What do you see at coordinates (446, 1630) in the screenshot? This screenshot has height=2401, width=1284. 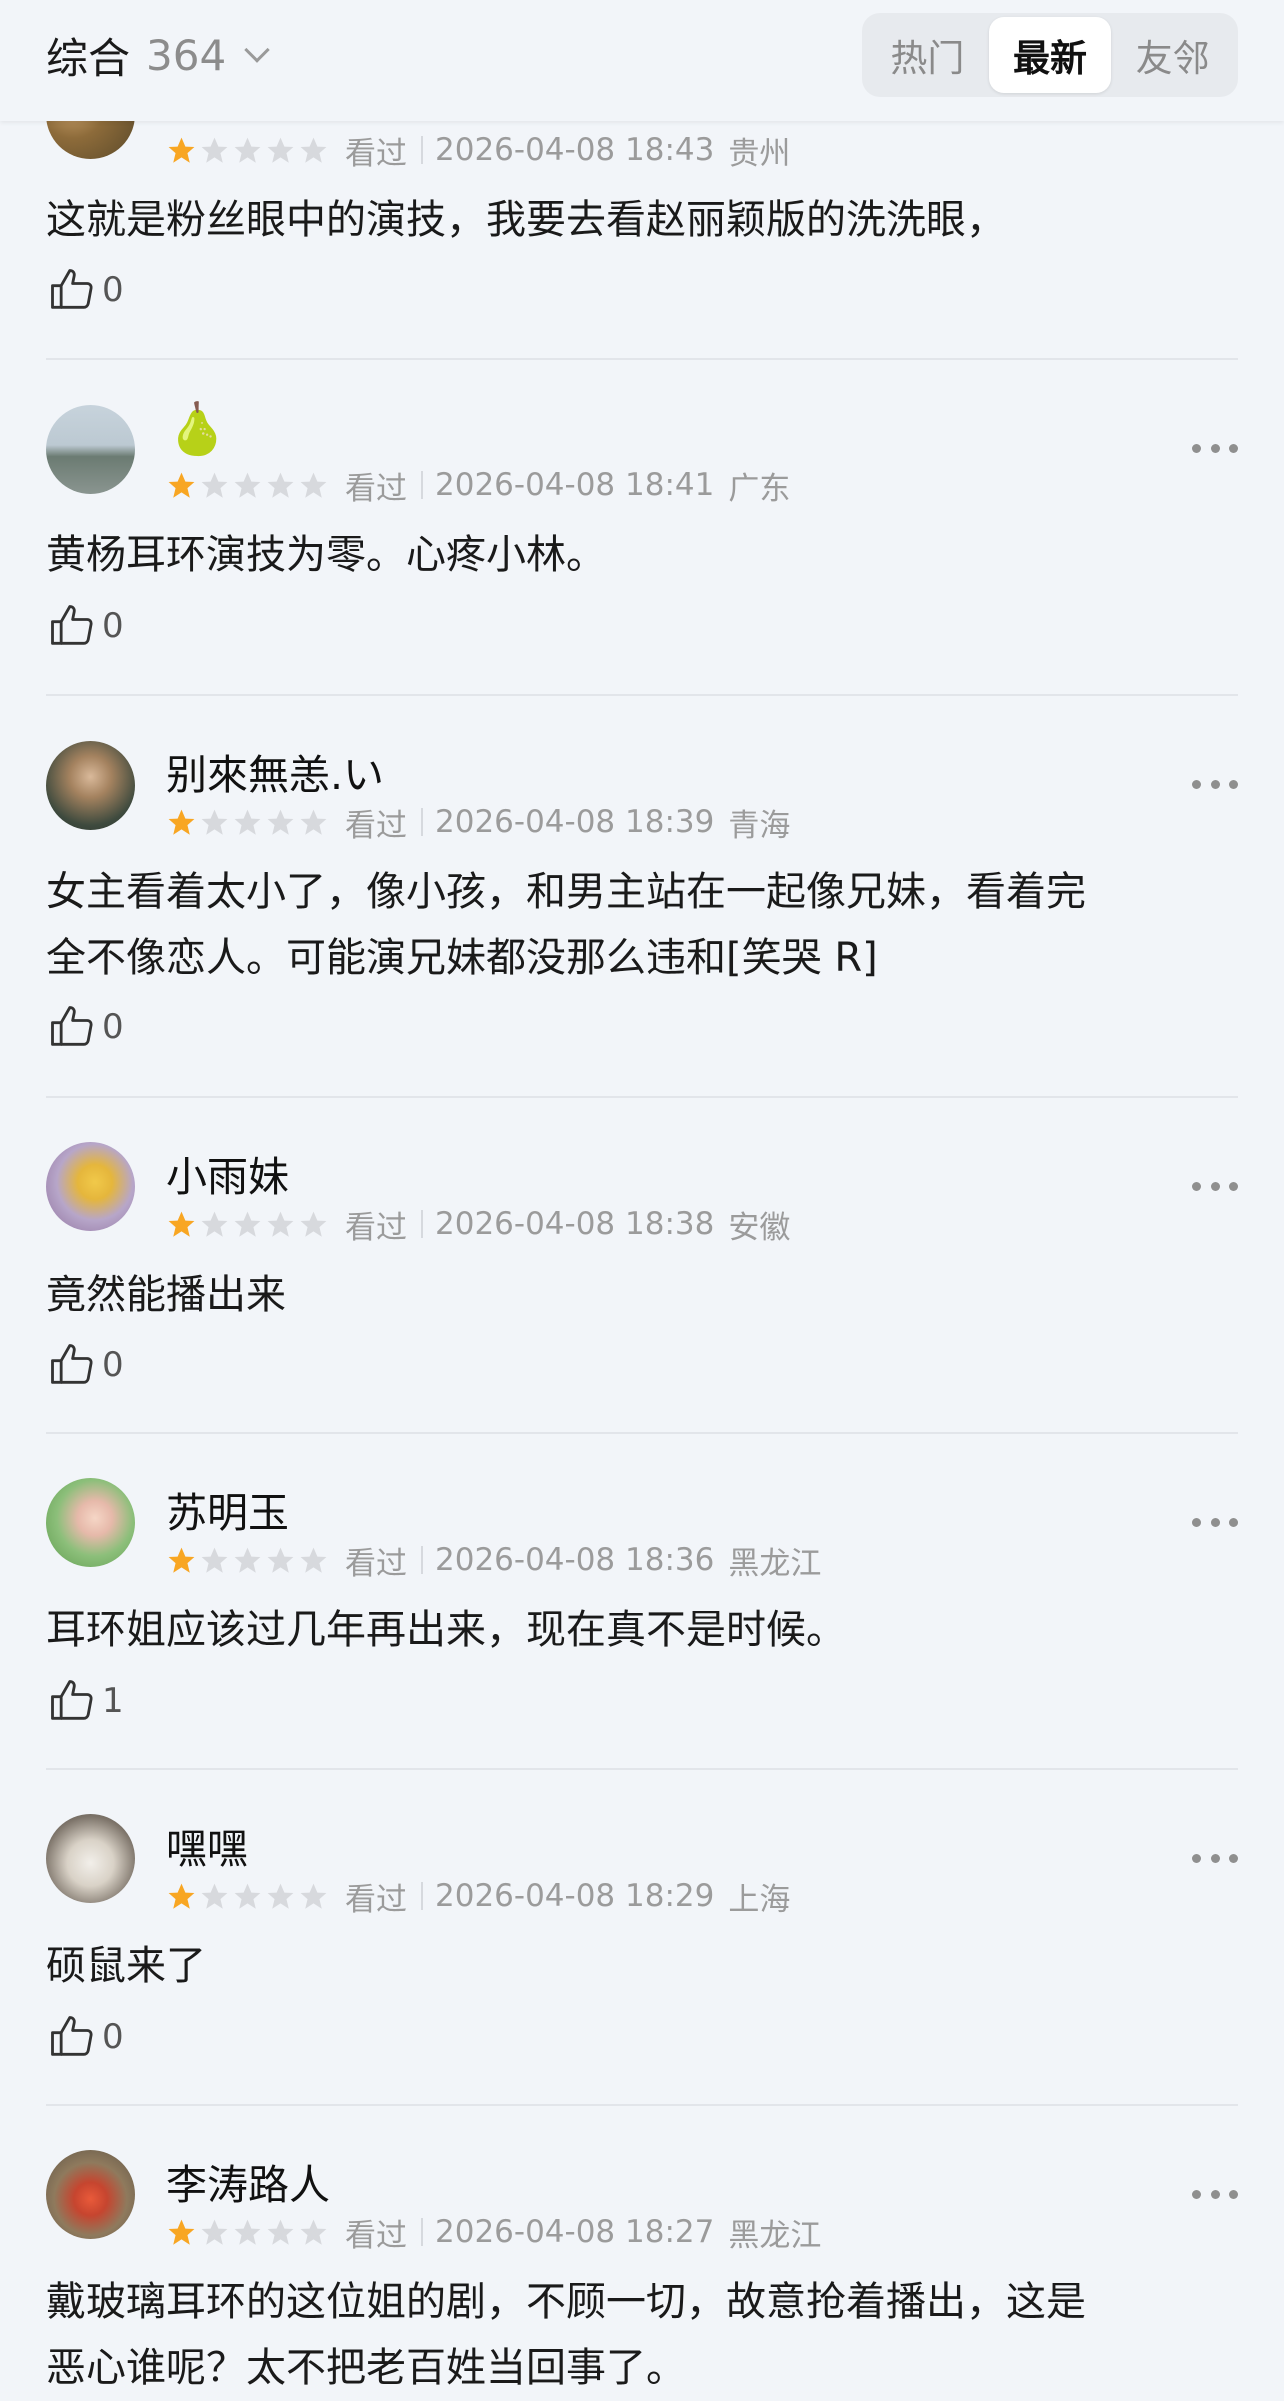 I see `comment-text: 耳环姐应该过几年再出来，现在真不是时候。` at bounding box center [446, 1630].